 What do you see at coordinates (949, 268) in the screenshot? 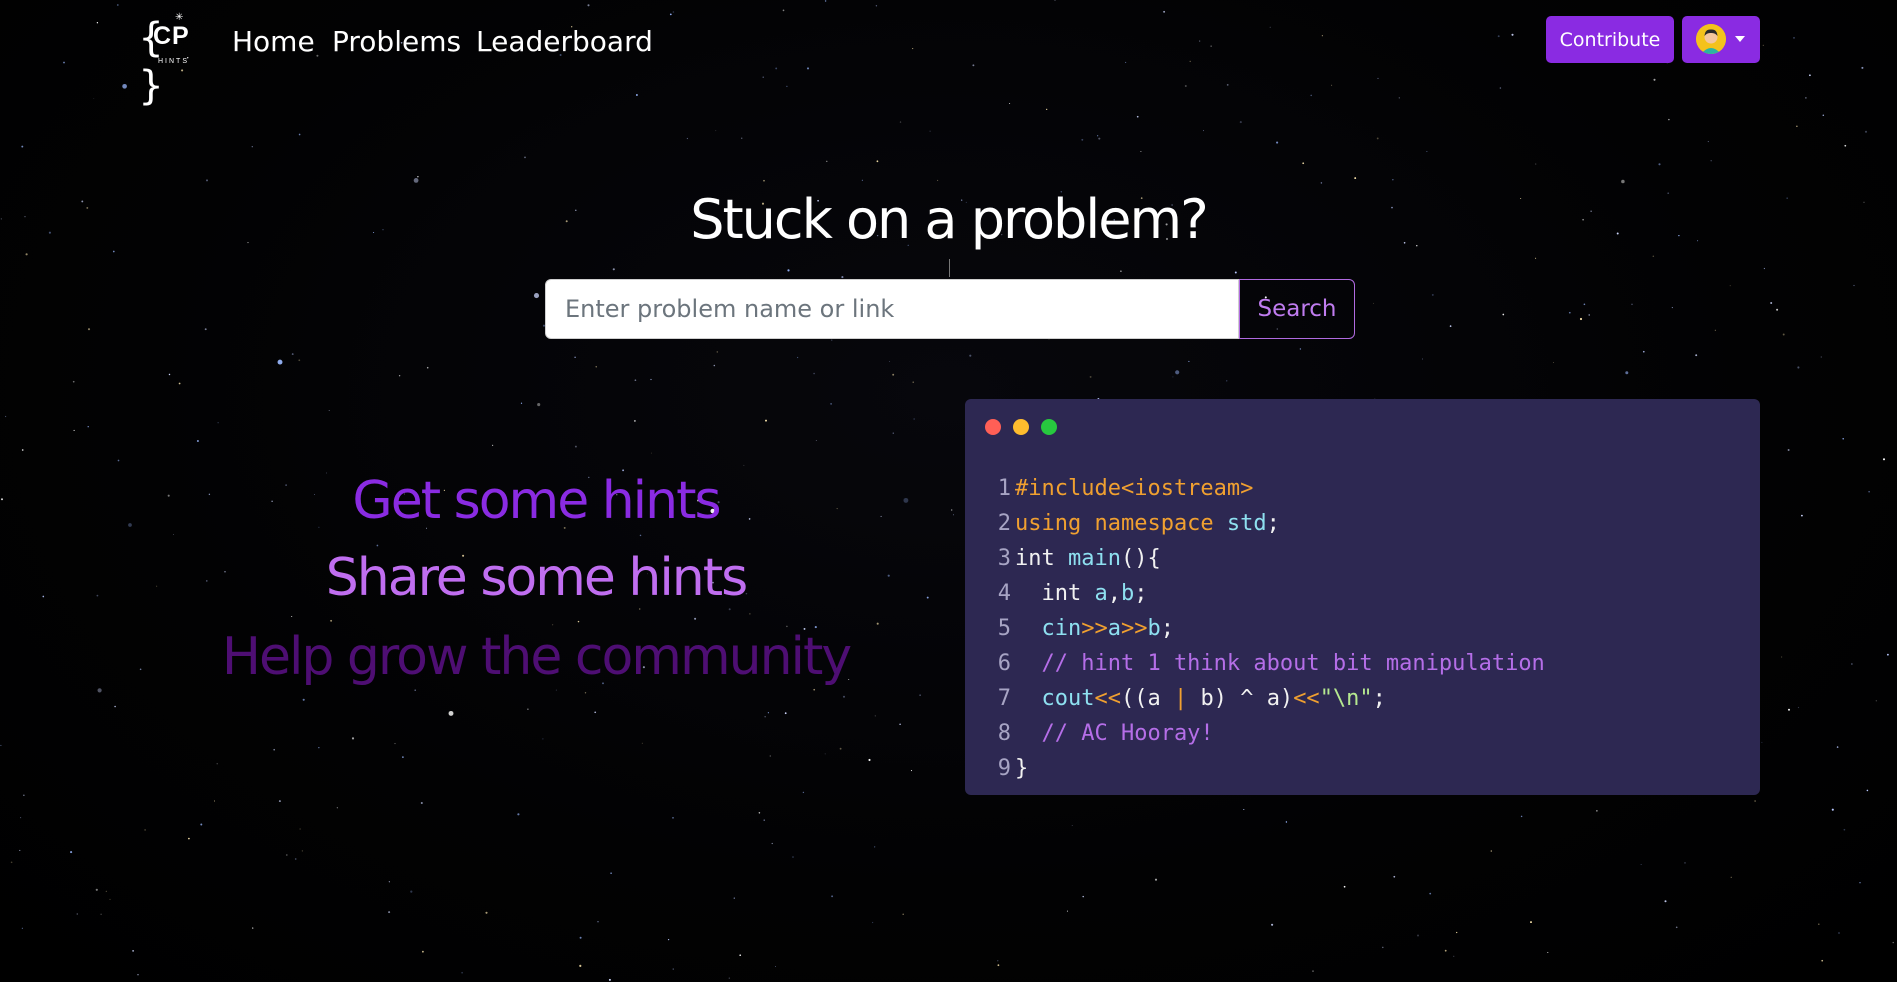
I see `text-cursor-icon` at bounding box center [949, 268].